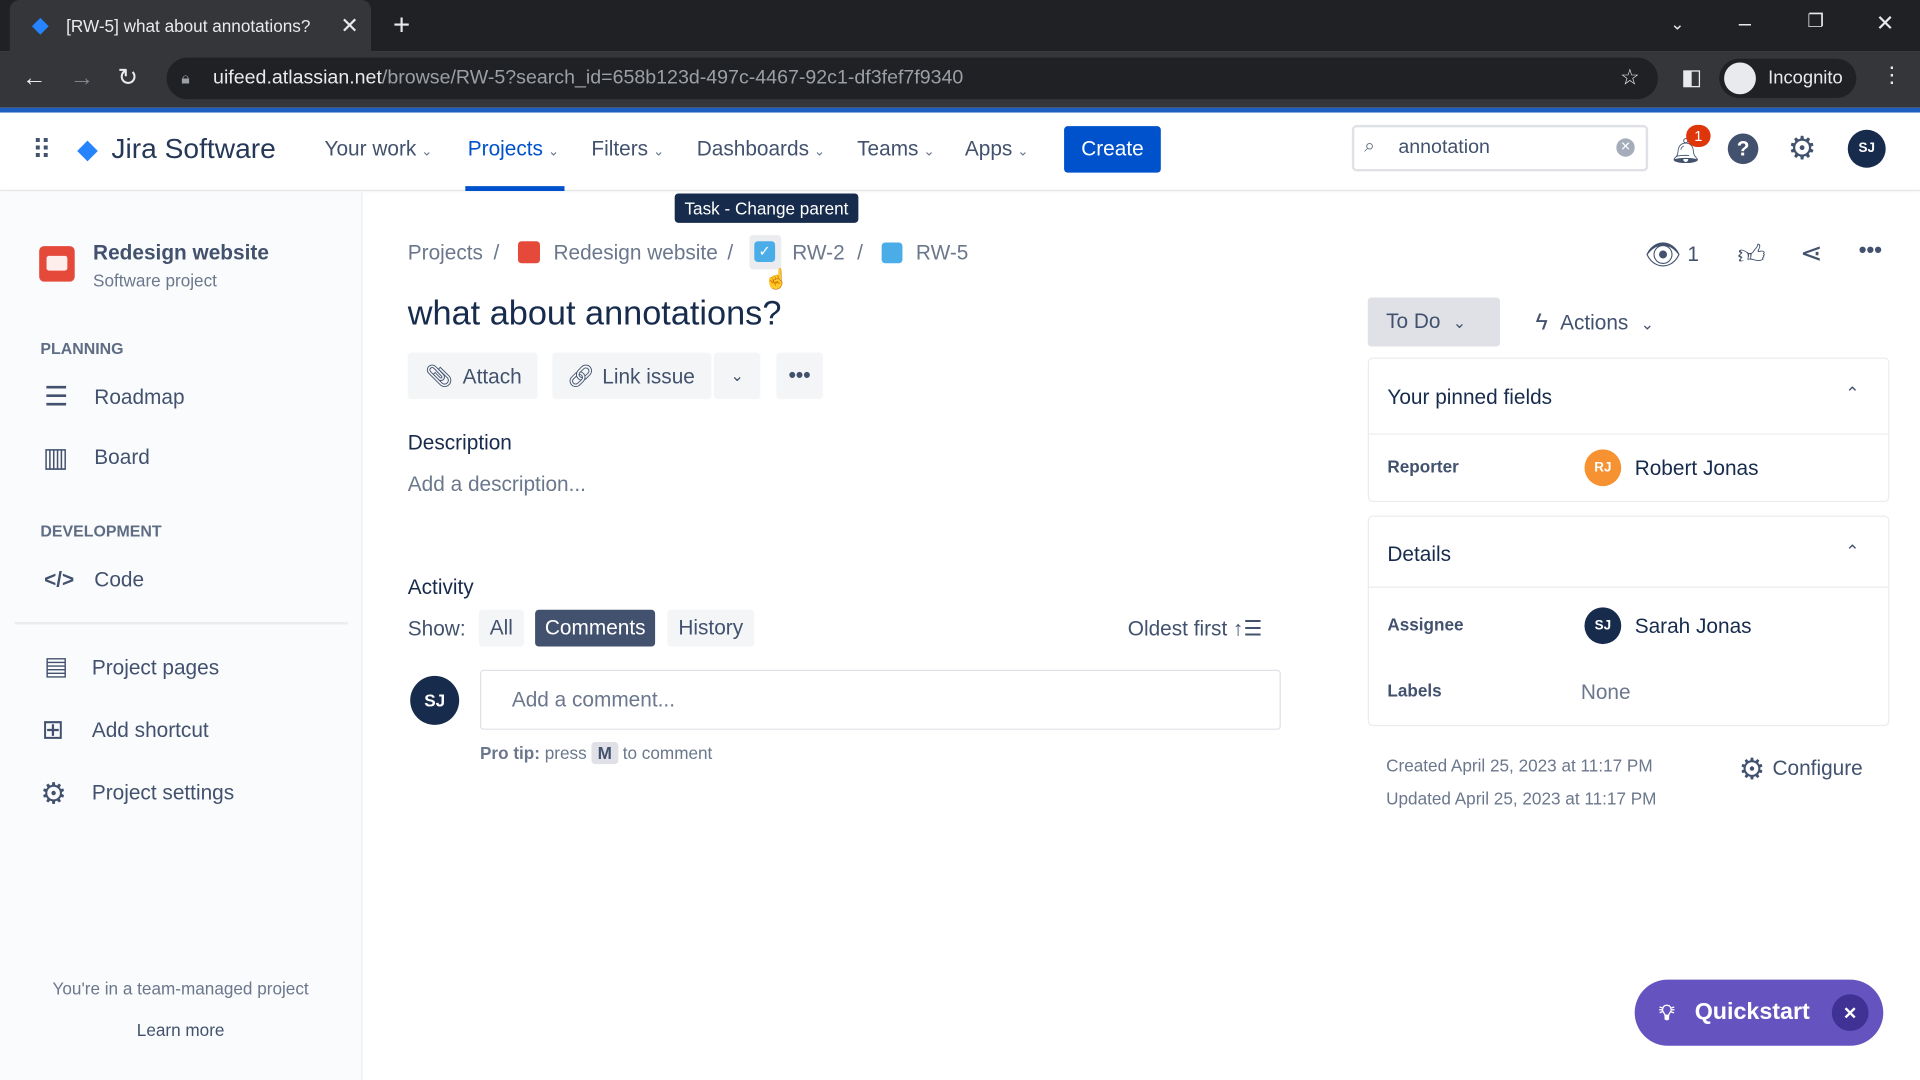 This screenshot has width=1920, height=1080. Describe the element at coordinates (1885, 23) in the screenshot. I see `close-window-icon: ✕` at that location.